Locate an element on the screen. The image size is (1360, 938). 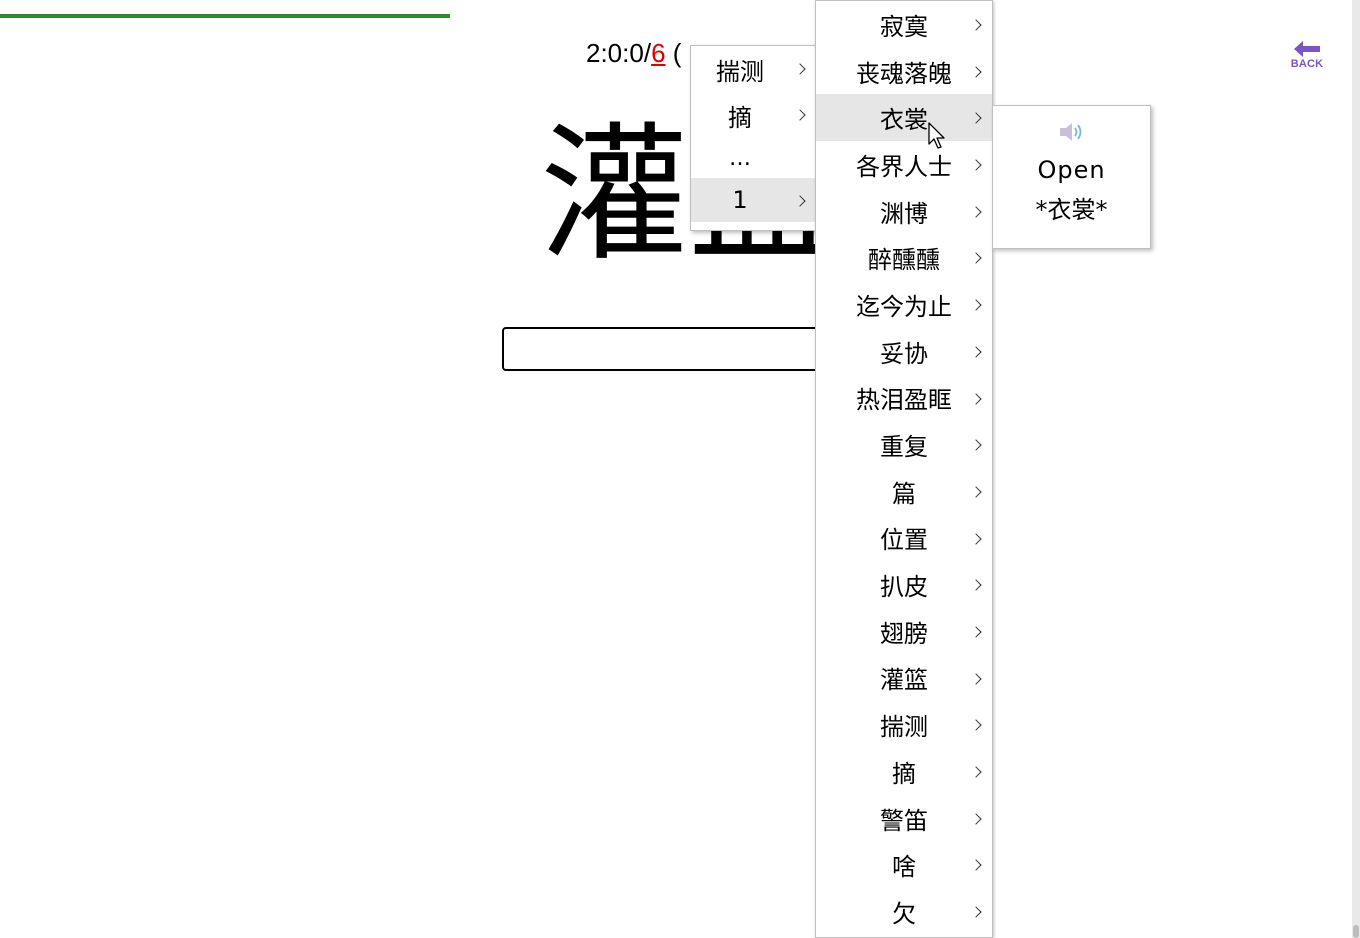
word-menu-item: 热泪盈眶 is located at coordinates (904, 398).